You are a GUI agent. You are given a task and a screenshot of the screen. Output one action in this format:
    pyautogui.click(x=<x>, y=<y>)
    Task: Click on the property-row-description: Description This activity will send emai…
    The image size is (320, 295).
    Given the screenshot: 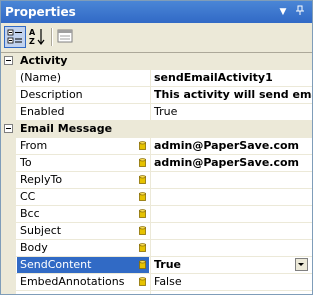 What is the action you would take?
    pyautogui.click(x=156, y=95)
    